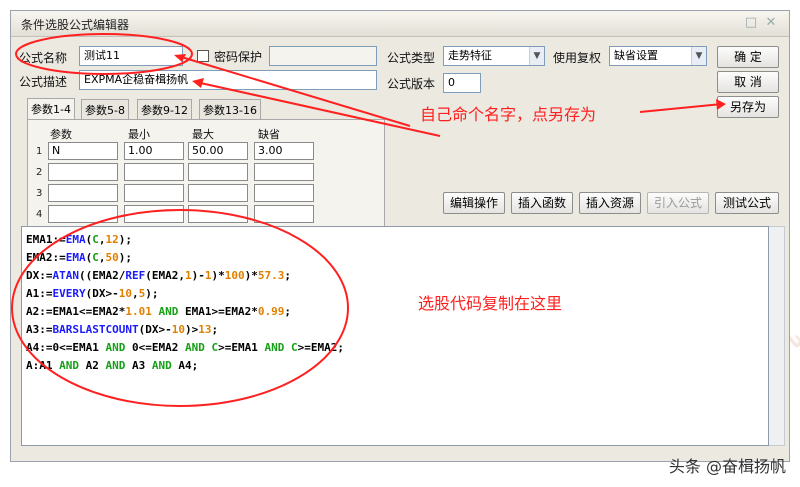 The height and width of the screenshot is (487, 800). Describe the element at coordinates (681, 108) in the screenshot. I see `arrow-to-save-as` at that location.